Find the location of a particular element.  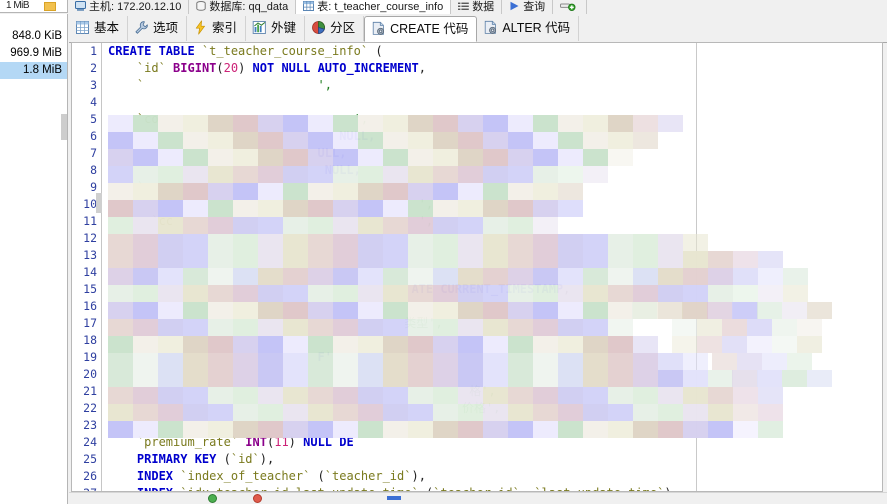

code-line: `cc ', is located at coordinates (492, 221).